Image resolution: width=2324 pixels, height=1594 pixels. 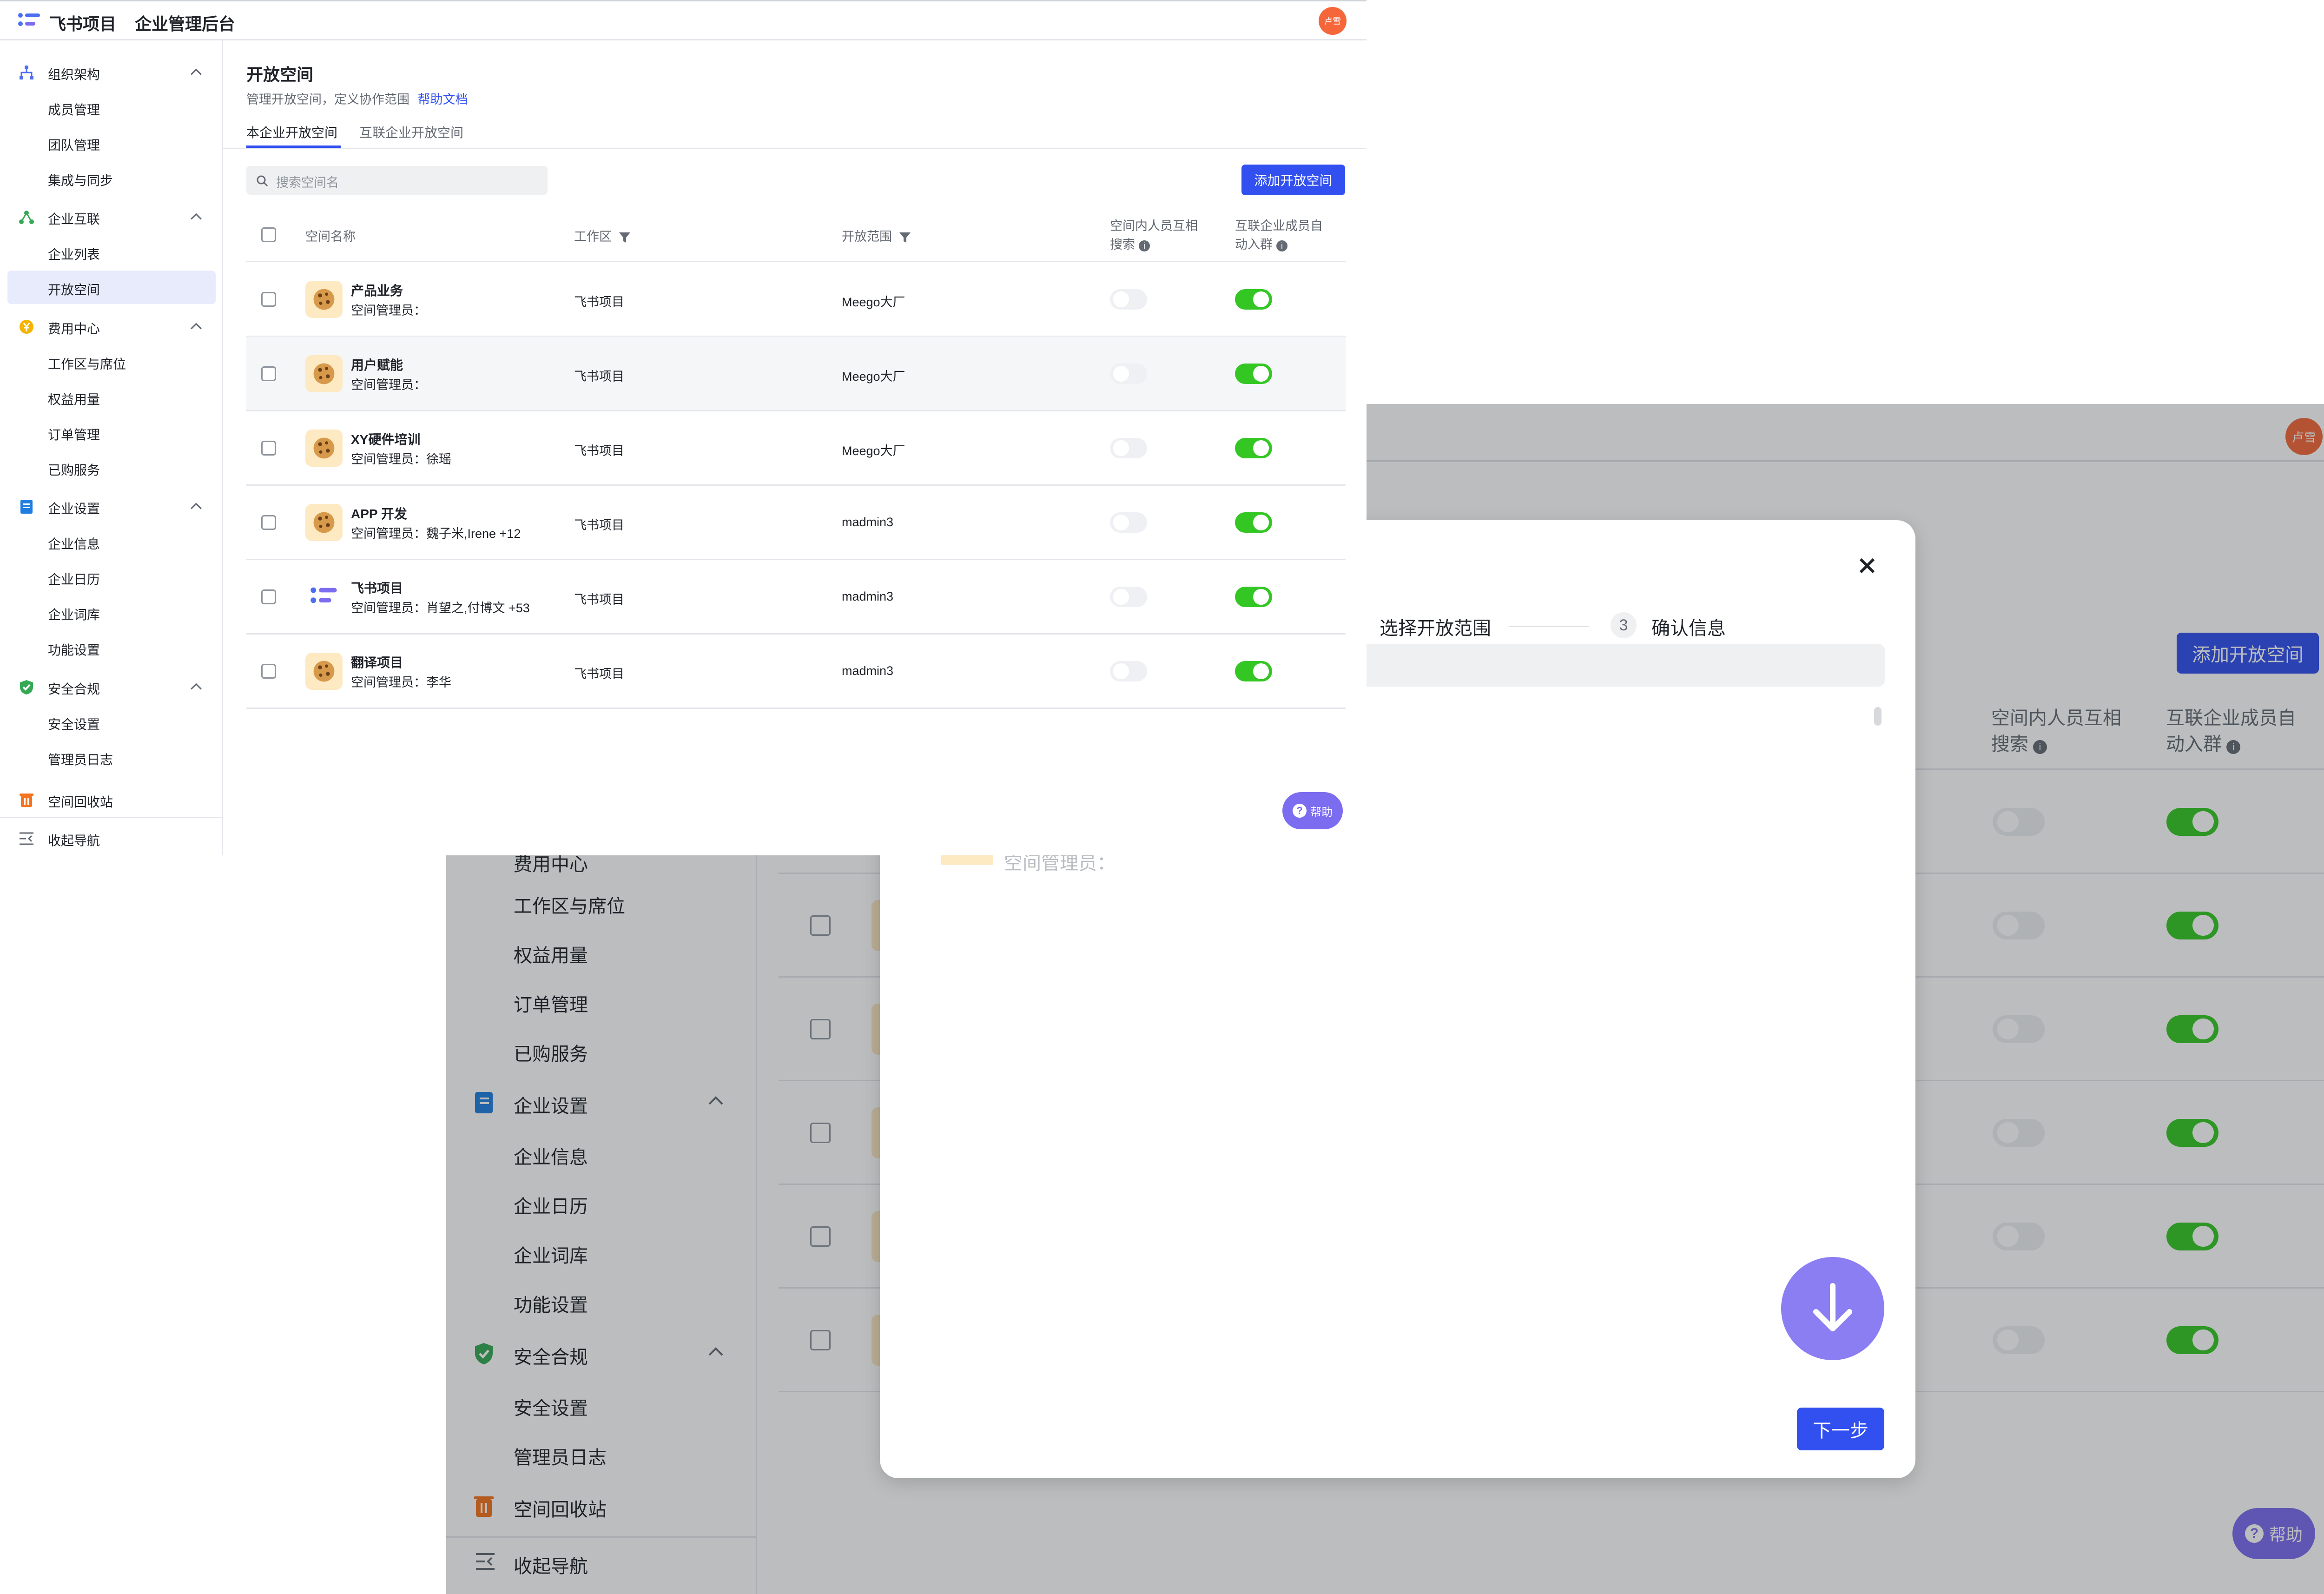 What do you see at coordinates (1867, 565) in the screenshot?
I see `close-icon` at bounding box center [1867, 565].